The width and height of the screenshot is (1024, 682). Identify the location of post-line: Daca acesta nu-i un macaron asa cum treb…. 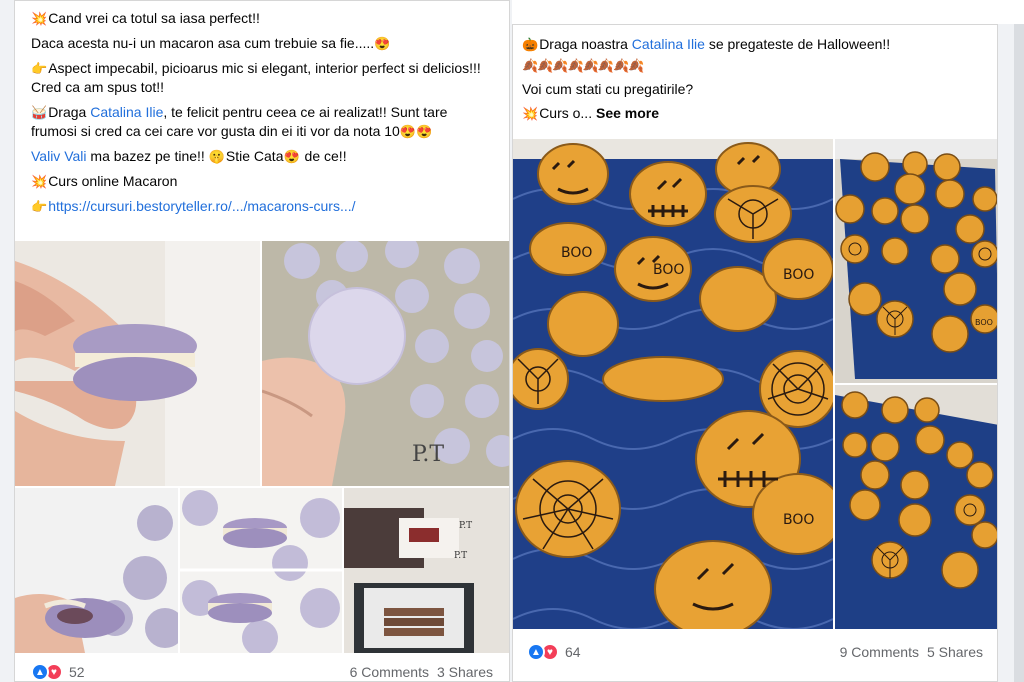
(211, 43).